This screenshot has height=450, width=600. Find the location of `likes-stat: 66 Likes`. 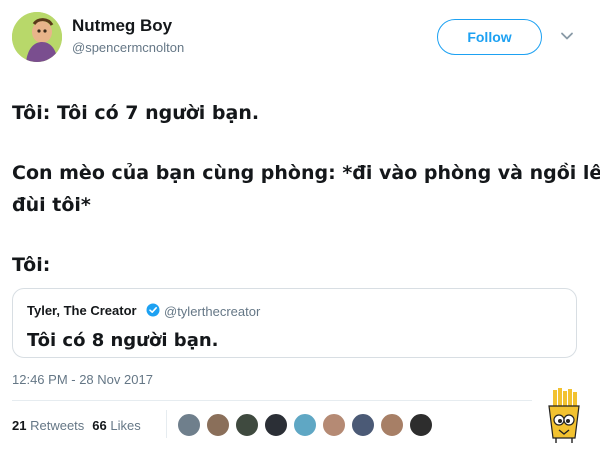

likes-stat: 66 Likes is located at coordinates (116, 425).